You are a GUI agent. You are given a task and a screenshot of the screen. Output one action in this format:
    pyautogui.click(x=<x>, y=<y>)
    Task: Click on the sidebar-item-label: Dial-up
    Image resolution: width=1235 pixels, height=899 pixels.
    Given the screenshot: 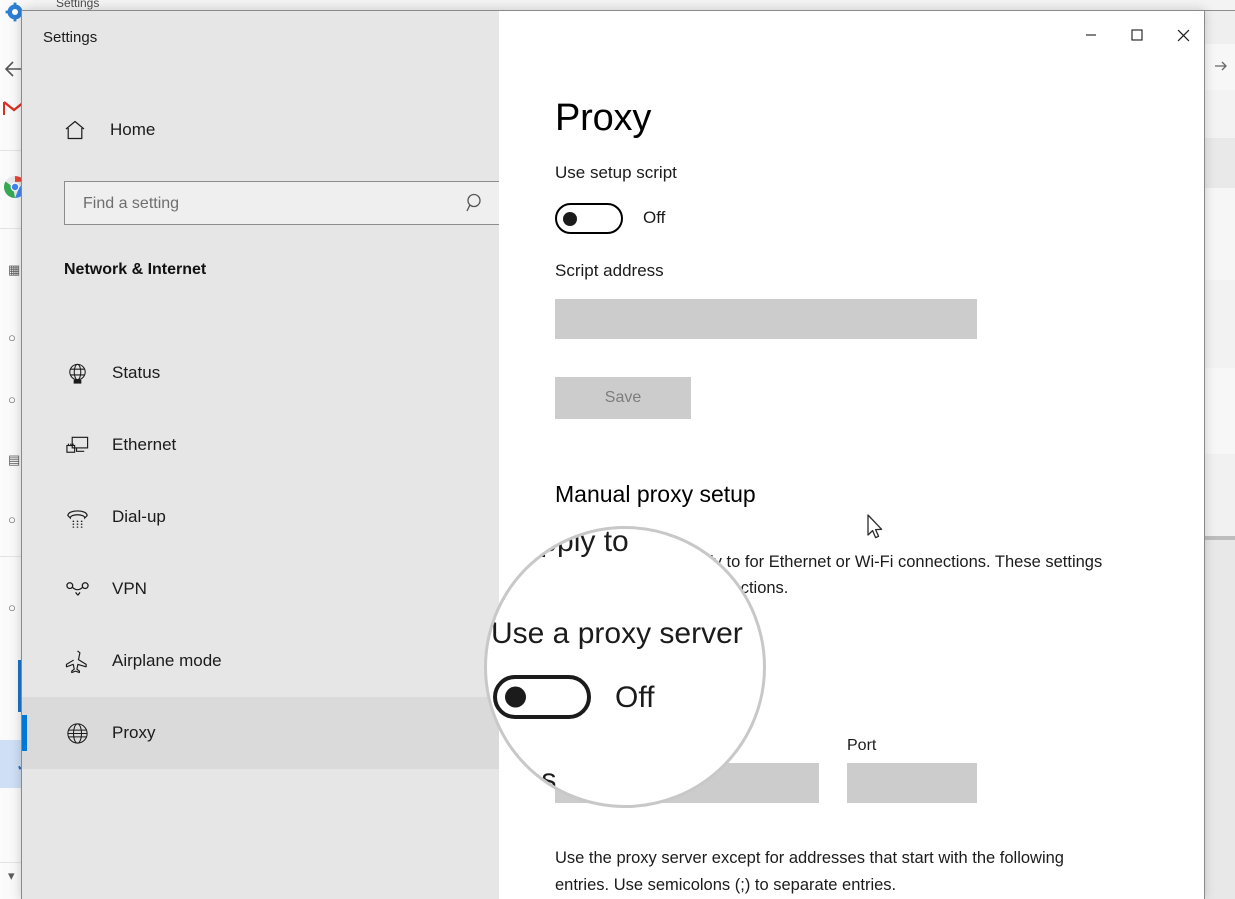 What is the action you would take?
    pyautogui.click(x=139, y=516)
    